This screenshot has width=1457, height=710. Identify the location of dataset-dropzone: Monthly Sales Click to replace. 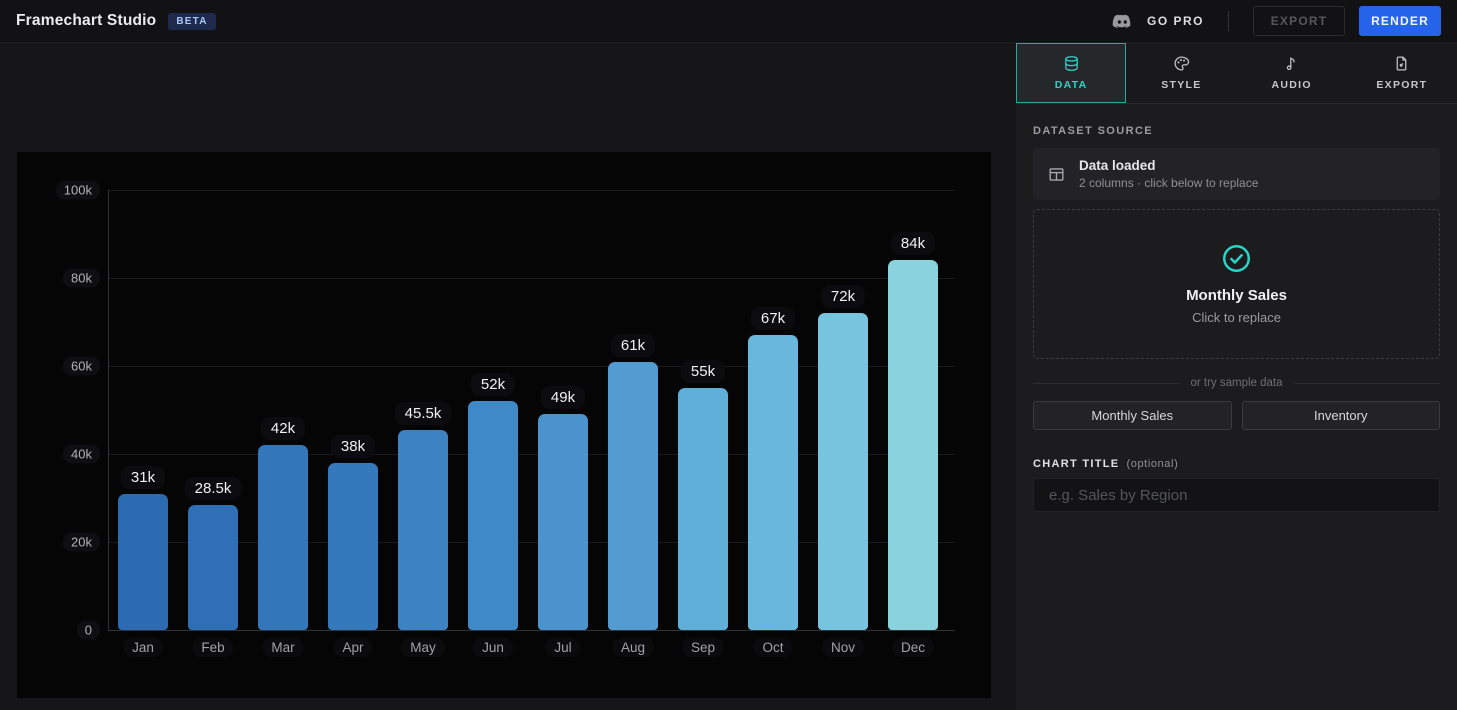
(1236, 284).